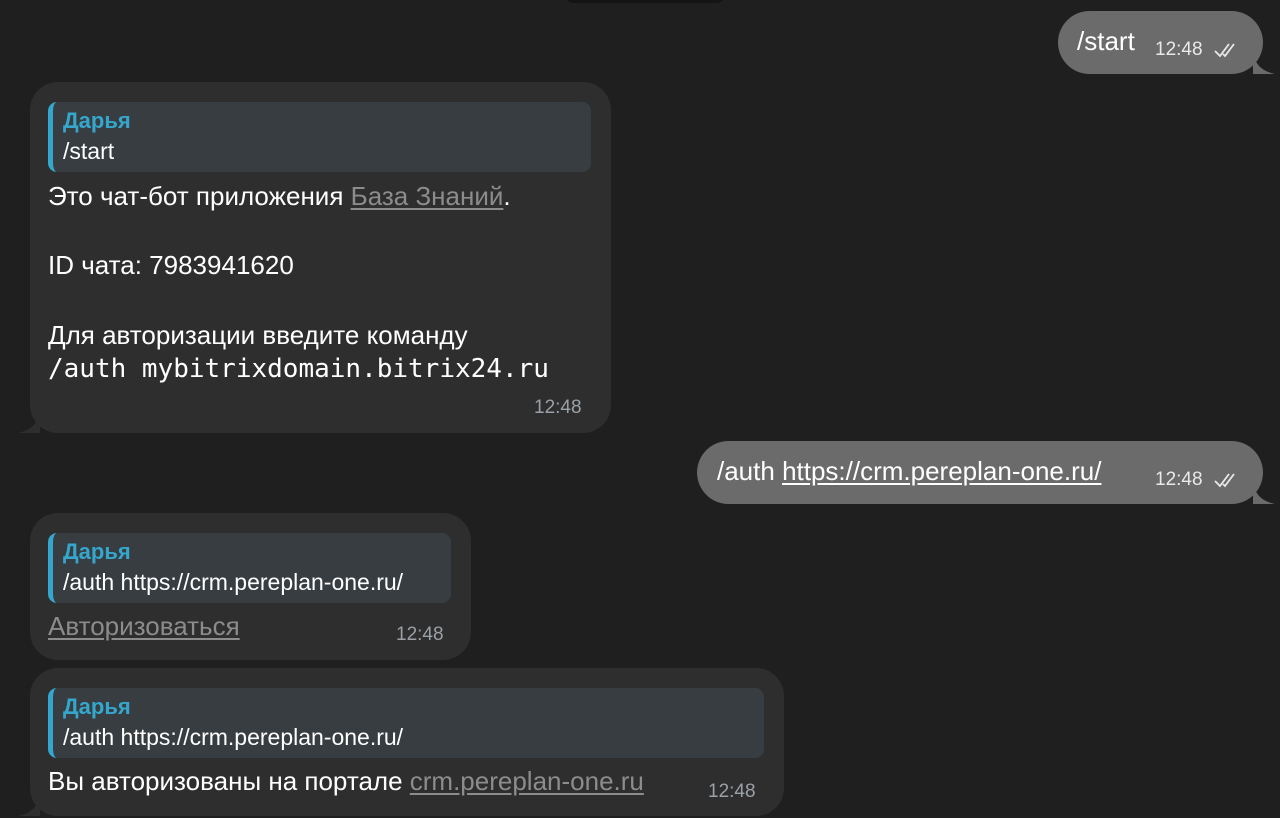  What do you see at coordinates (645, 1) in the screenshot?
I see `top-edge-element` at bounding box center [645, 1].